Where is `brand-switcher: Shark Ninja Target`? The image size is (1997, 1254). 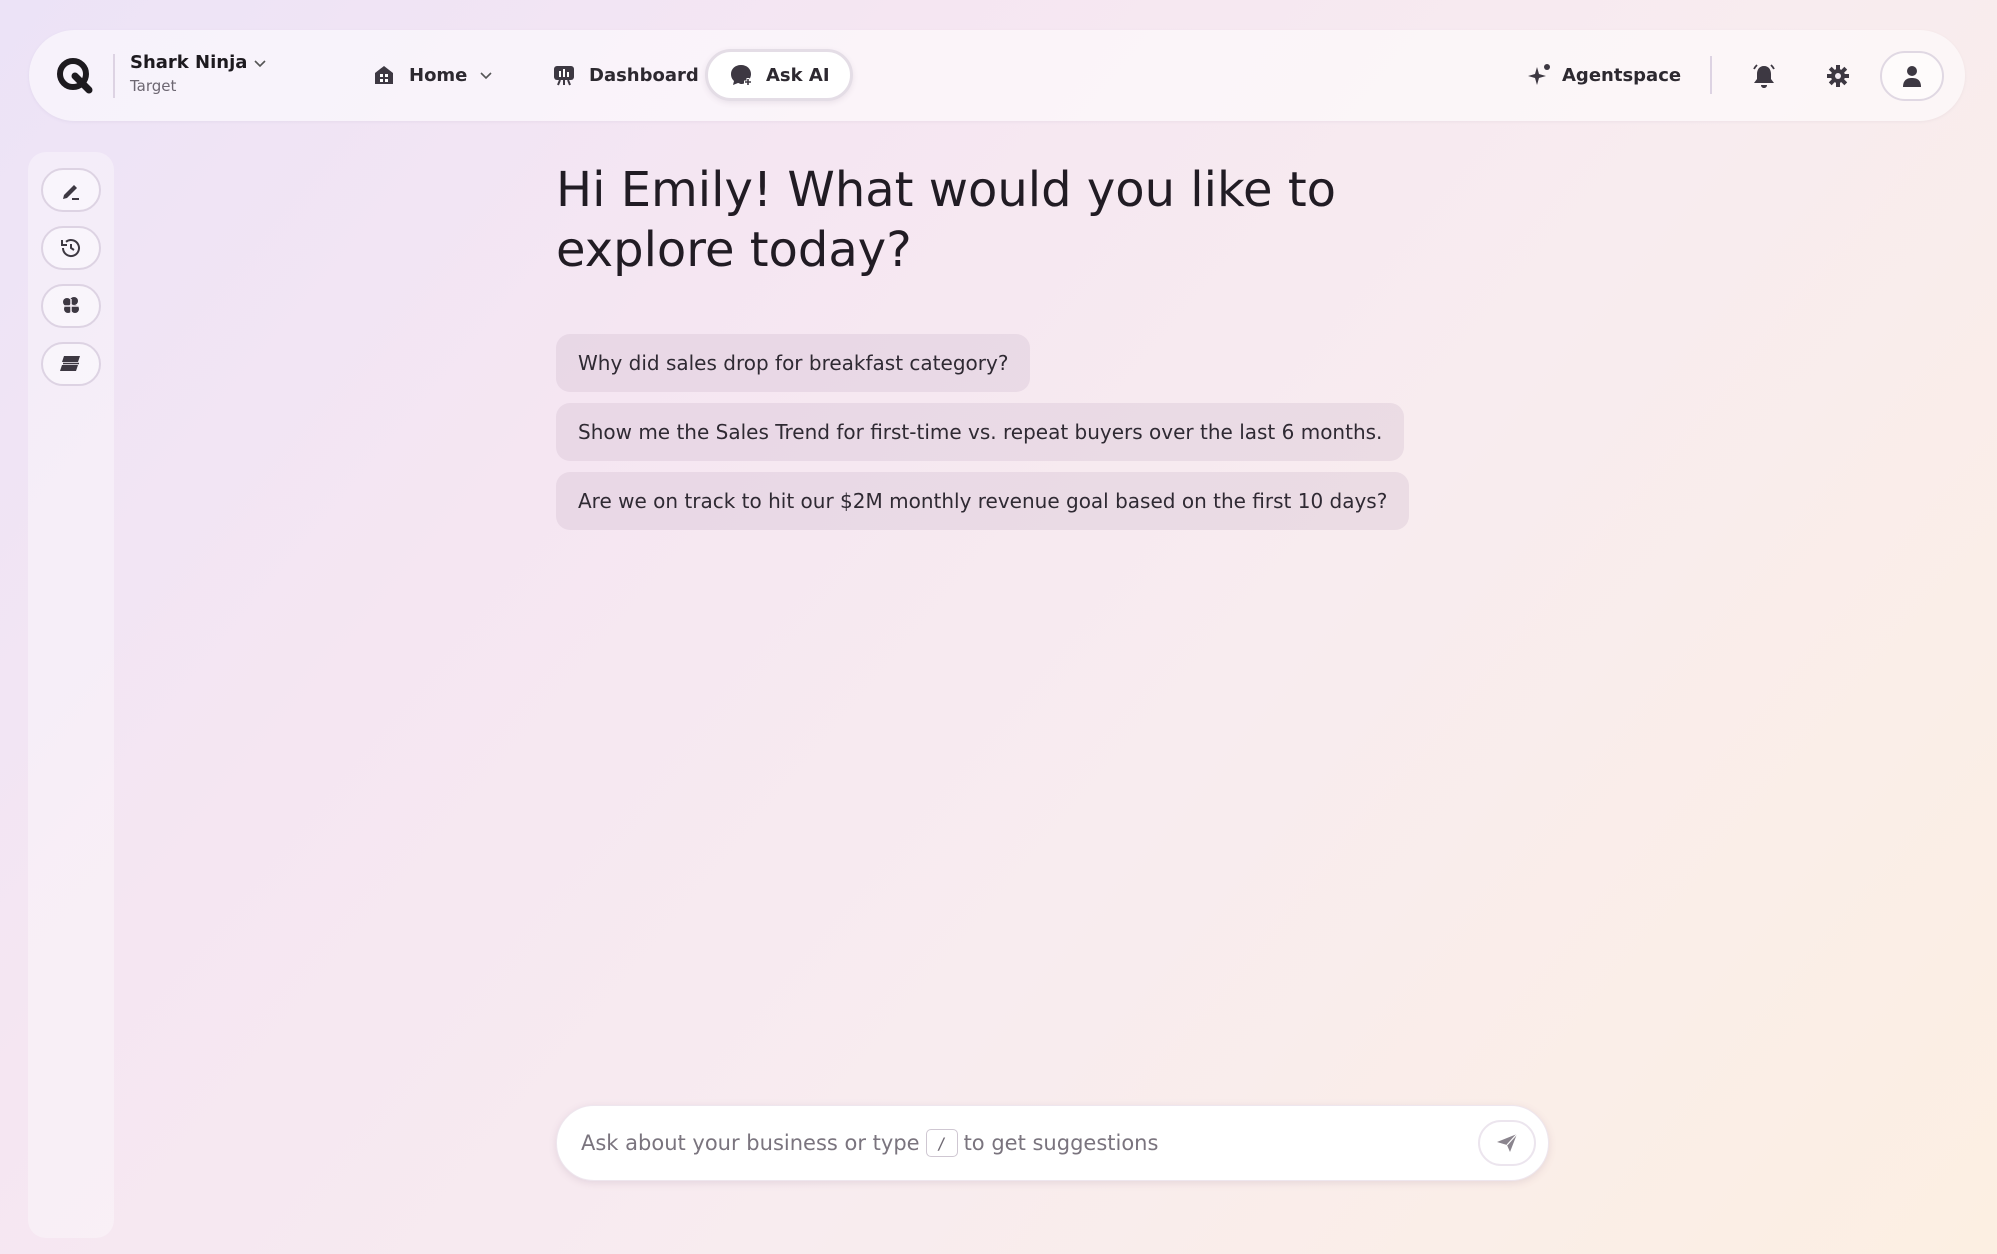
brand-switcher: Shark Ninja Target is located at coordinates (198, 73).